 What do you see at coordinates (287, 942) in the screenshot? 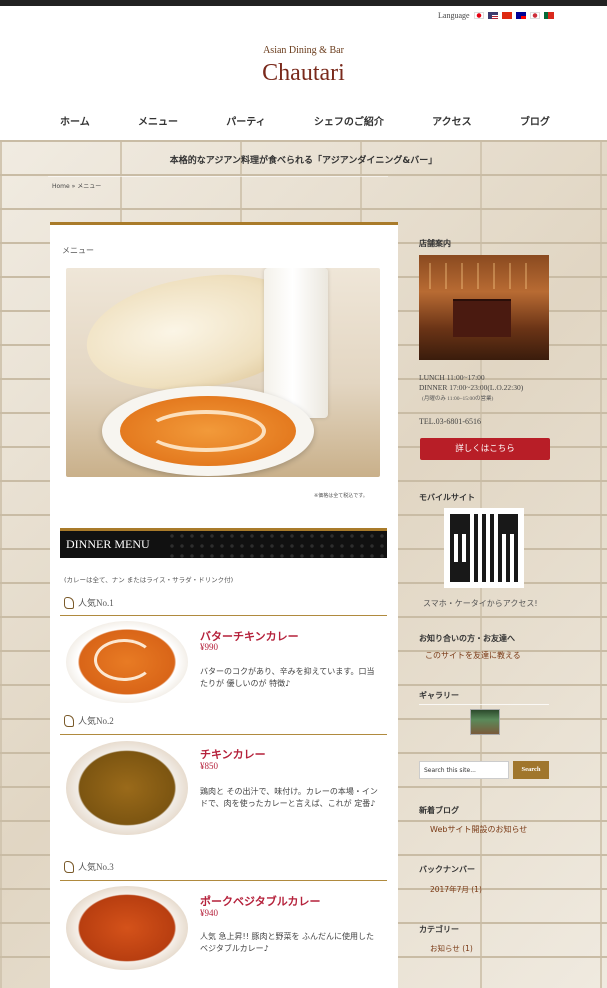
I see `dish-description: 人気 急上昇!! 豚肉と野菜を ふんだんに使用した ベジタブルカレー♪` at bounding box center [287, 942].